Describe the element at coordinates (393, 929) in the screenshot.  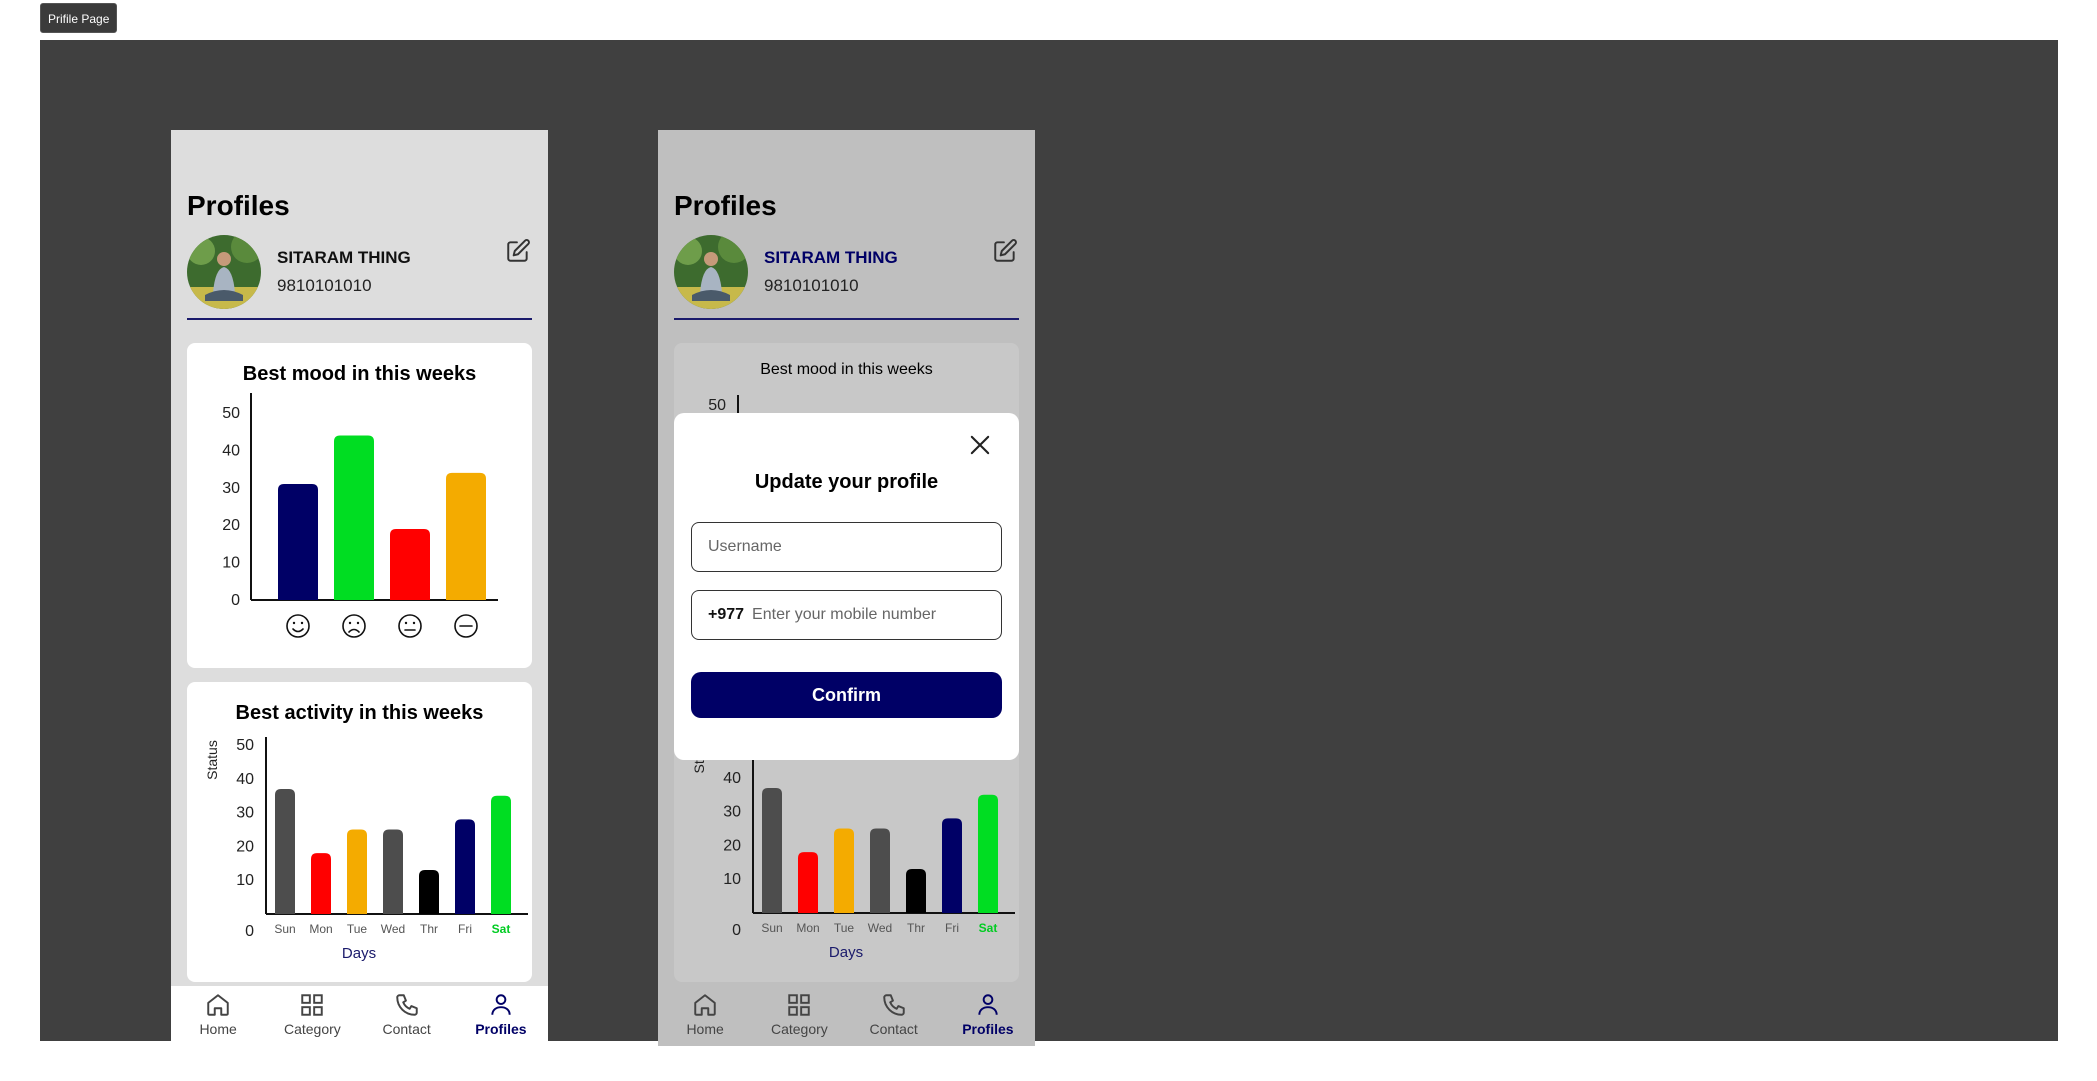
I see `x-tick-label: Wed` at that location.